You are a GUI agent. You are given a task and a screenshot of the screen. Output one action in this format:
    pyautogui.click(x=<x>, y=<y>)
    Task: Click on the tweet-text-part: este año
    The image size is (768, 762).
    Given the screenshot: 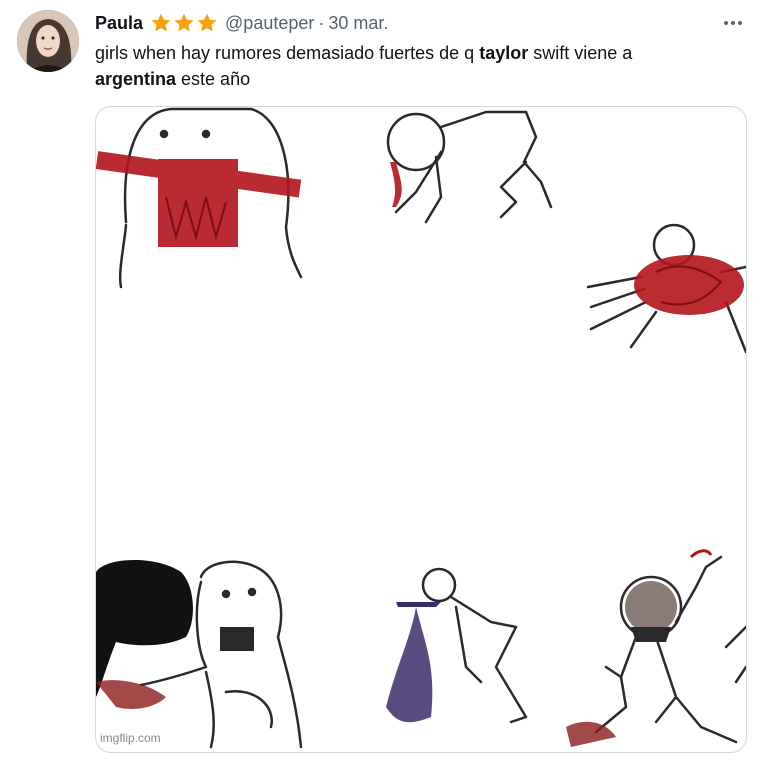 What is the action you would take?
    pyautogui.click(x=213, y=79)
    